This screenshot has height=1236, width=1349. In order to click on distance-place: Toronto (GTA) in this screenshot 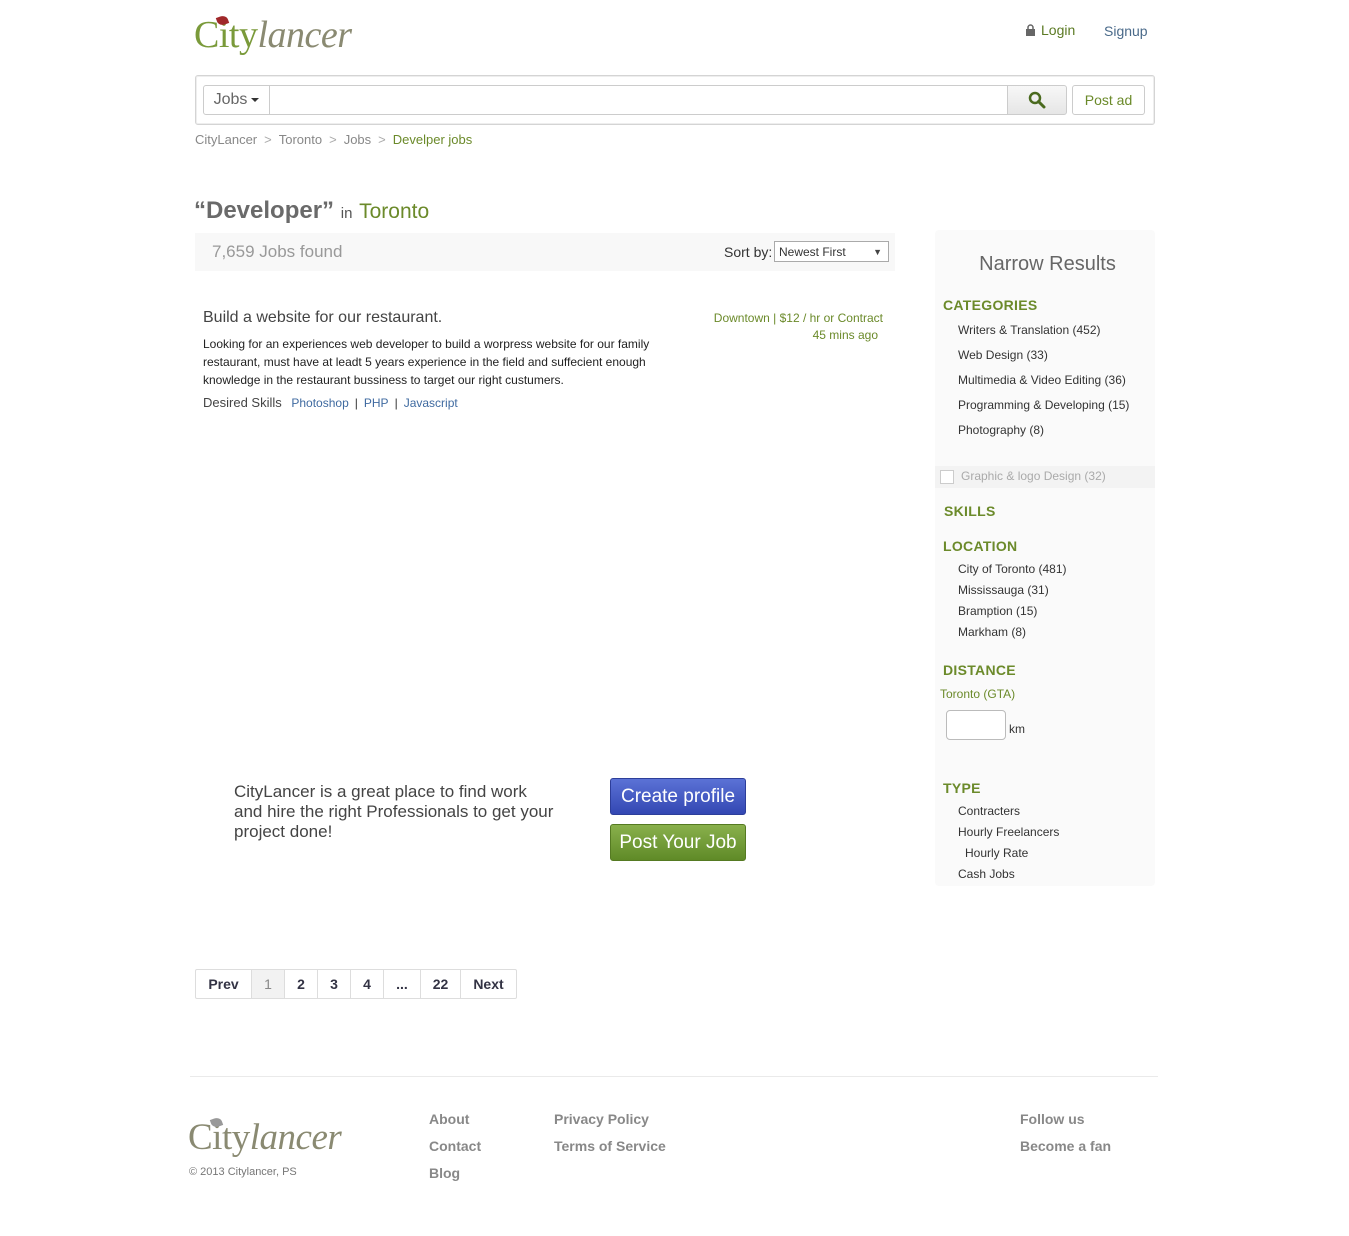, I will do `click(977, 694)`.